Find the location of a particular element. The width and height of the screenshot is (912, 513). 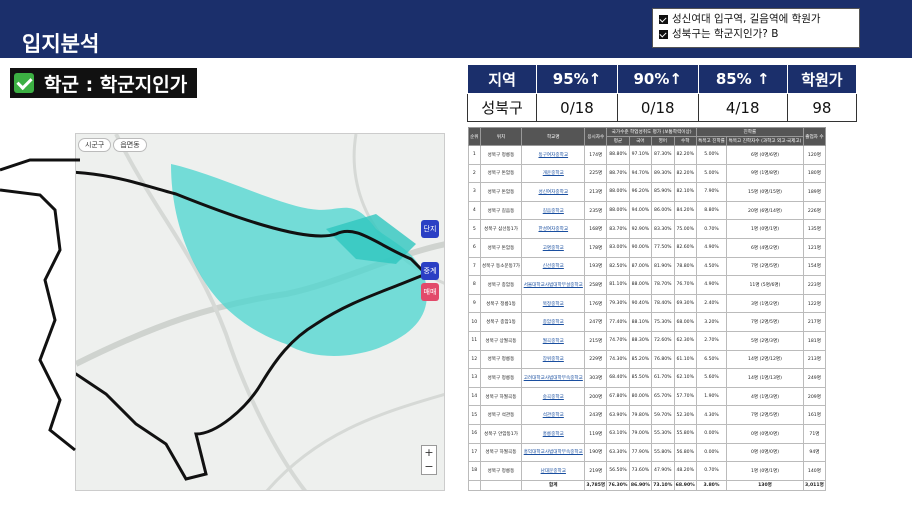

table-cell: 77.90% is located at coordinates (640, 452).